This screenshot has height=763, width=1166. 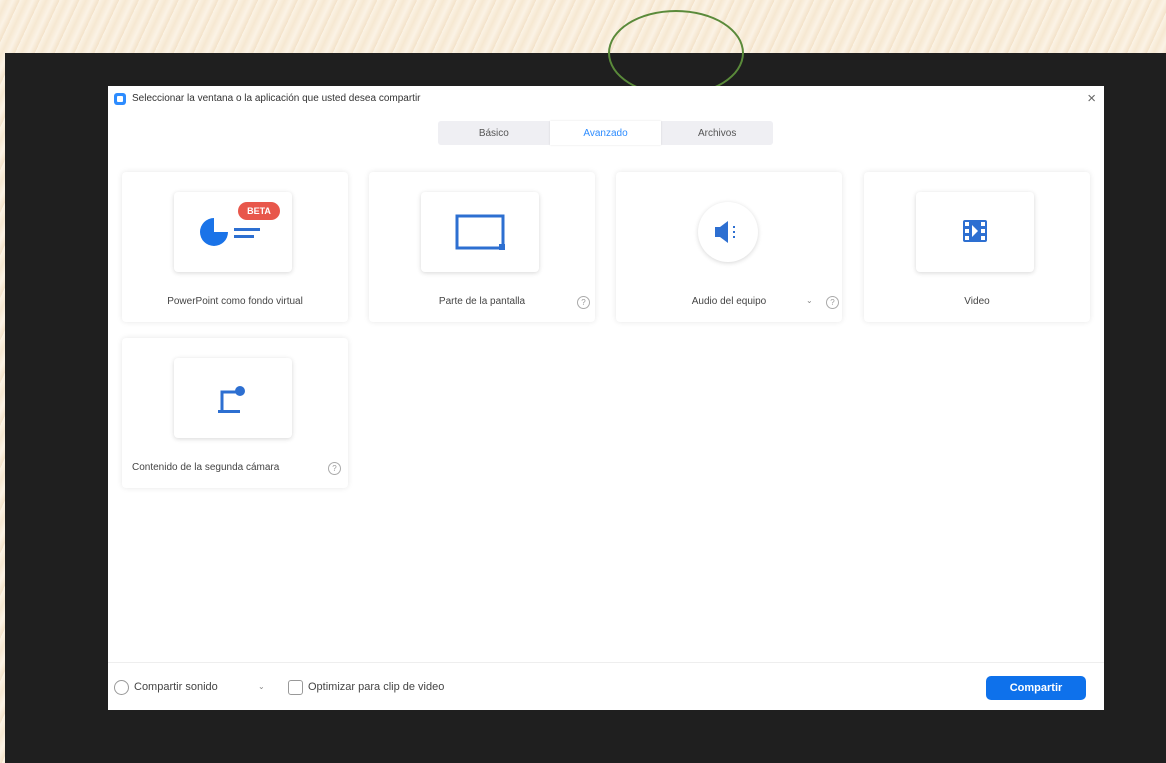 What do you see at coordinates (1091, 99) in the screenshot?
I see `close-icon: ×` at bounding box center [1091, 99].